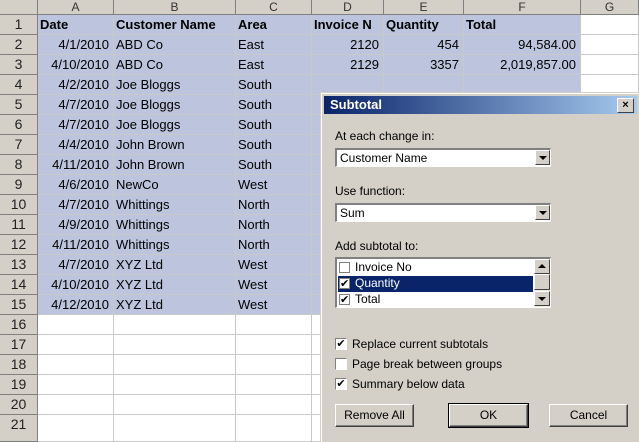 The height and width of the screenshot is (442, 639). What do you see at coordinates (19, 165) in the screenshot?
I see `row-header: 8` at bounding box center [19, 165].